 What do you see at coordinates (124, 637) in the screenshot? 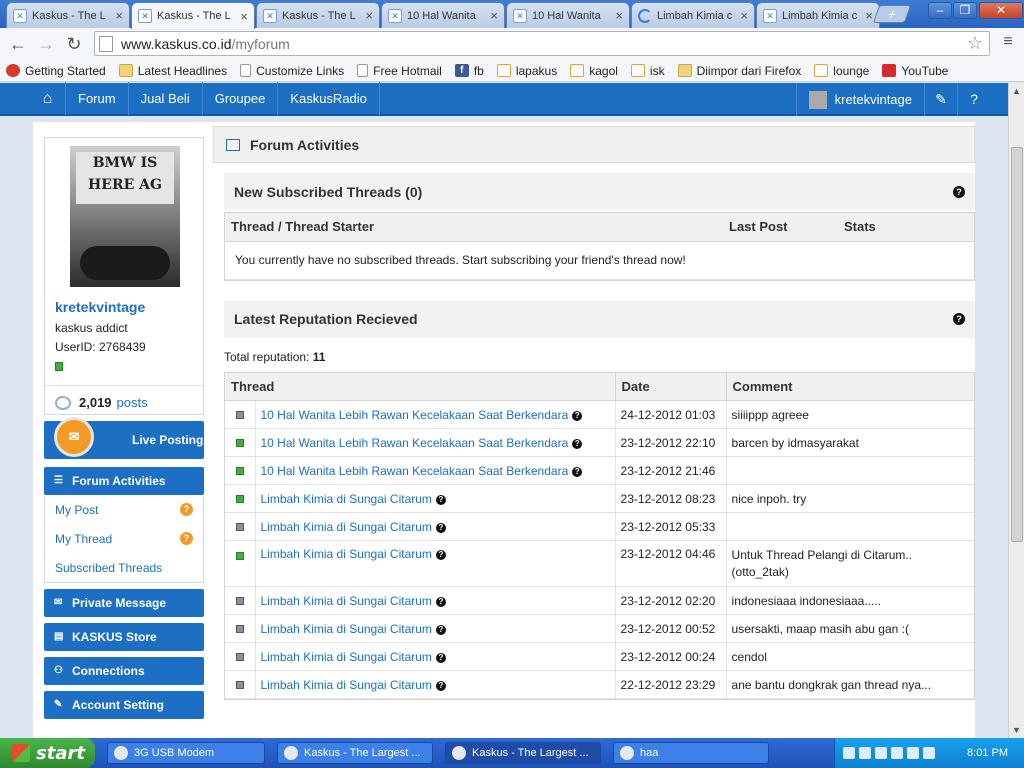
I see `kaskus-store-button: ▤ KASKUS Store` at bounding box center [124, 637].